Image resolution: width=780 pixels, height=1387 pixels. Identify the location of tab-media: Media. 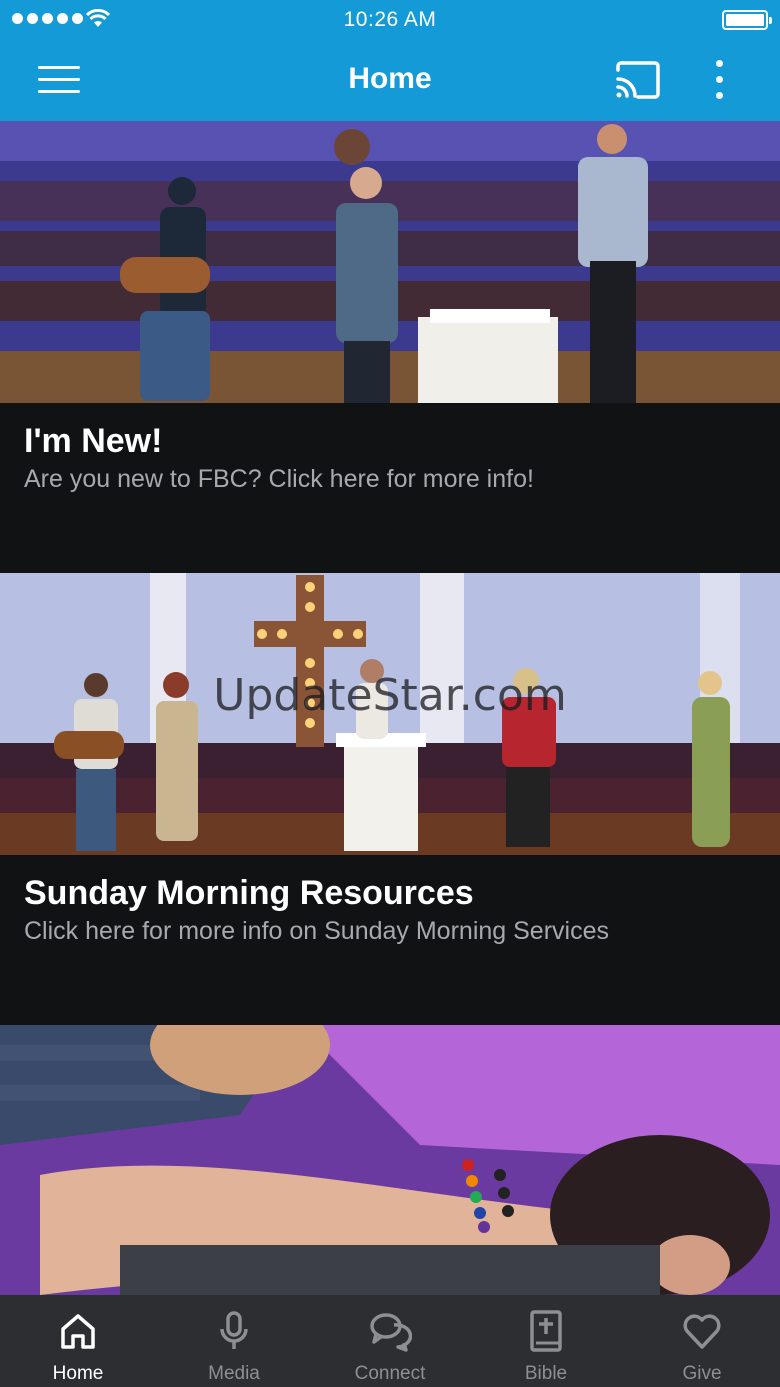
(234, 1341).